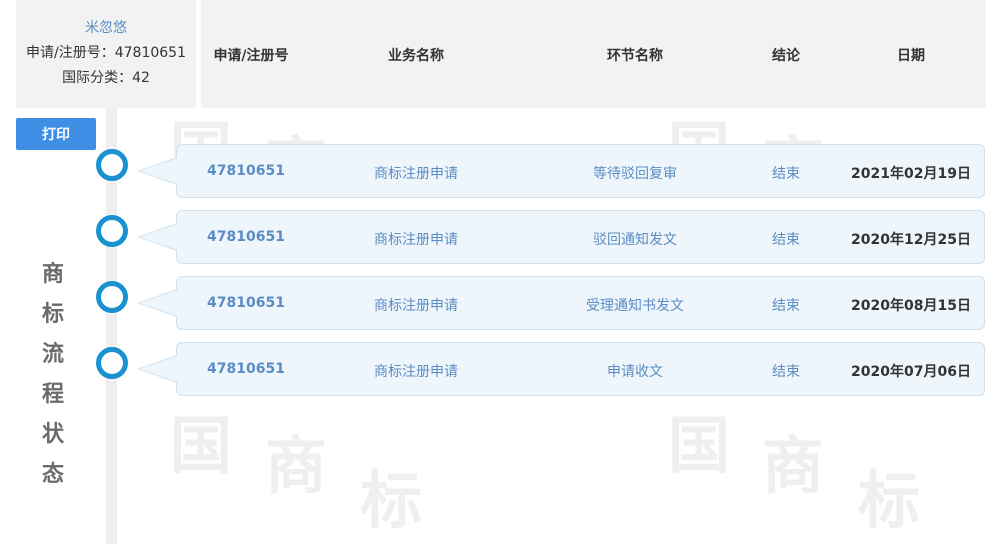  Describe the element at coordinates (786, 56) in the screenshot. I see `column-header-result: 结论` at that location.